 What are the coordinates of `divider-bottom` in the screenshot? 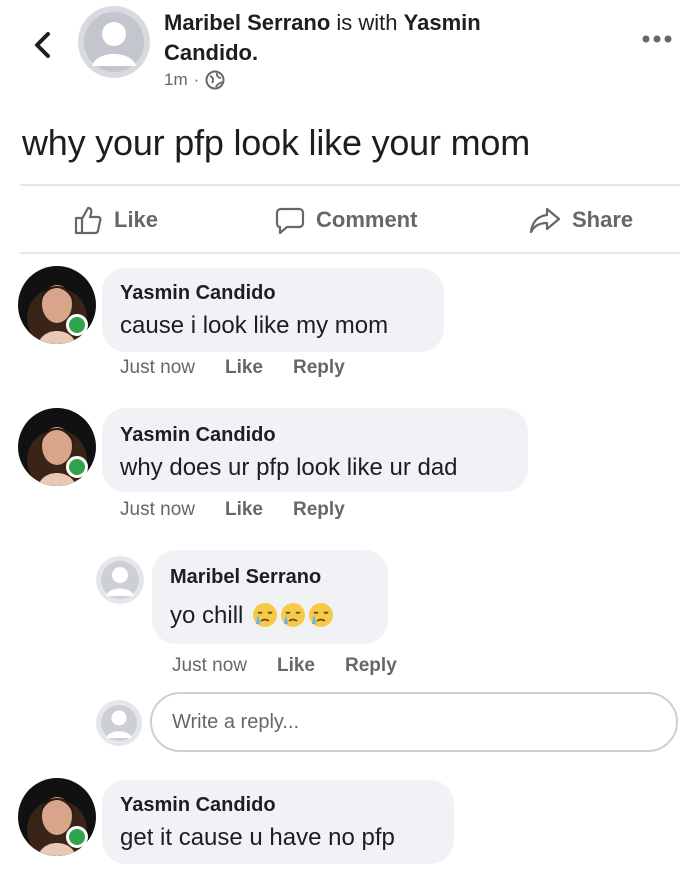 It's located at (350, 253).